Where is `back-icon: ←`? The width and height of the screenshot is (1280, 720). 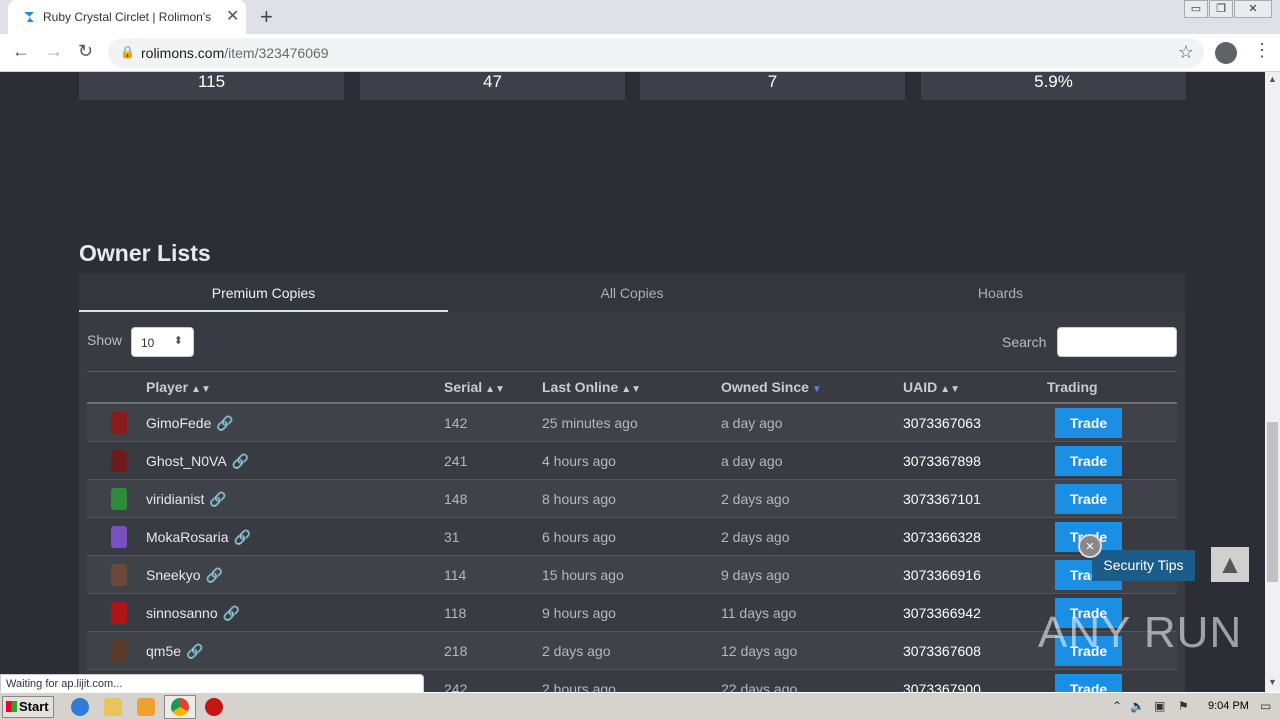
back-icon: ← is located at coordinates (21, 51).